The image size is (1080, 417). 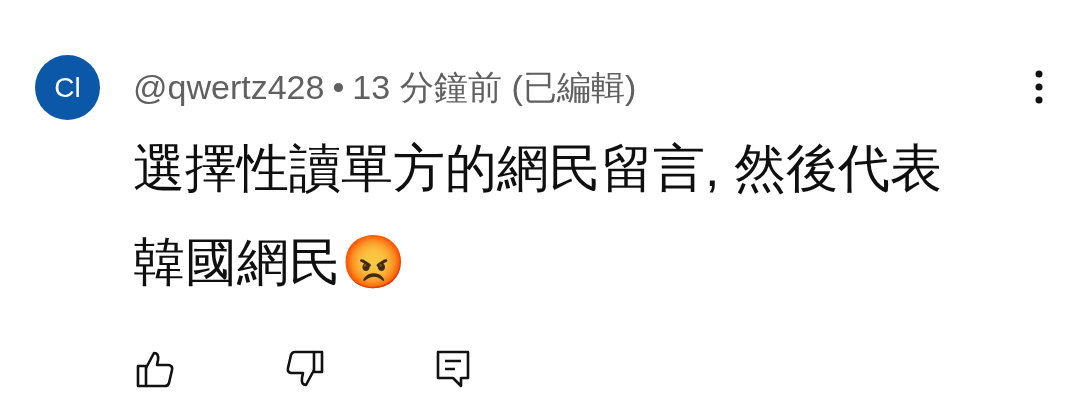 What do you see at coordinates (305, 369) in the screenshot?
I see `thumbs-down-icon` at bounding box center [305, 369].